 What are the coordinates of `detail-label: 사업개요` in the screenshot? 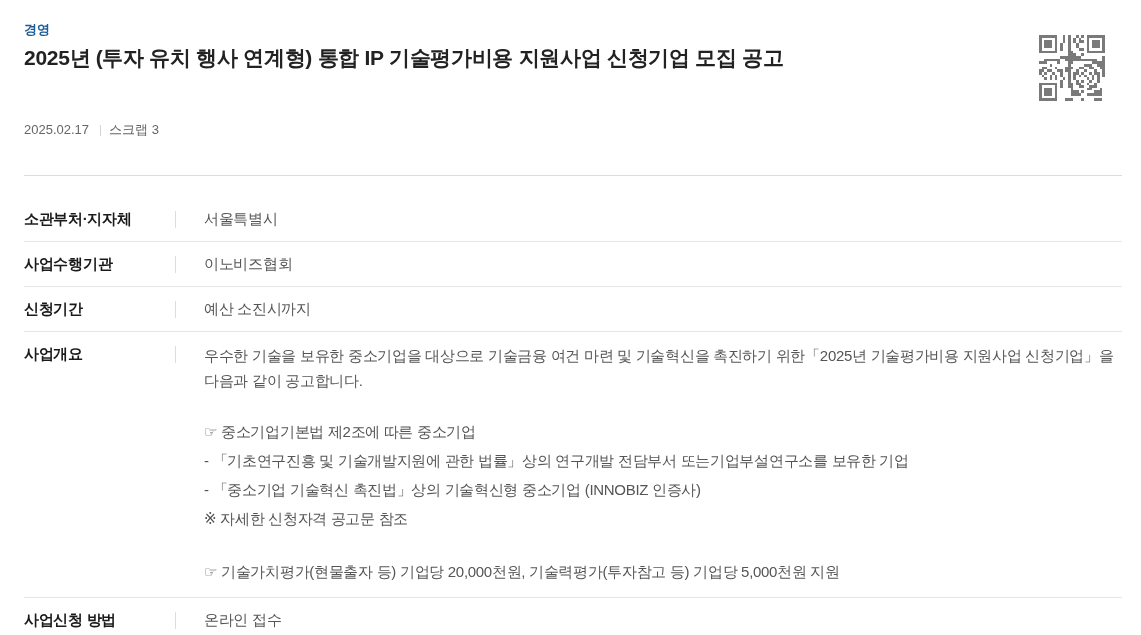 It's located at (54, 354).